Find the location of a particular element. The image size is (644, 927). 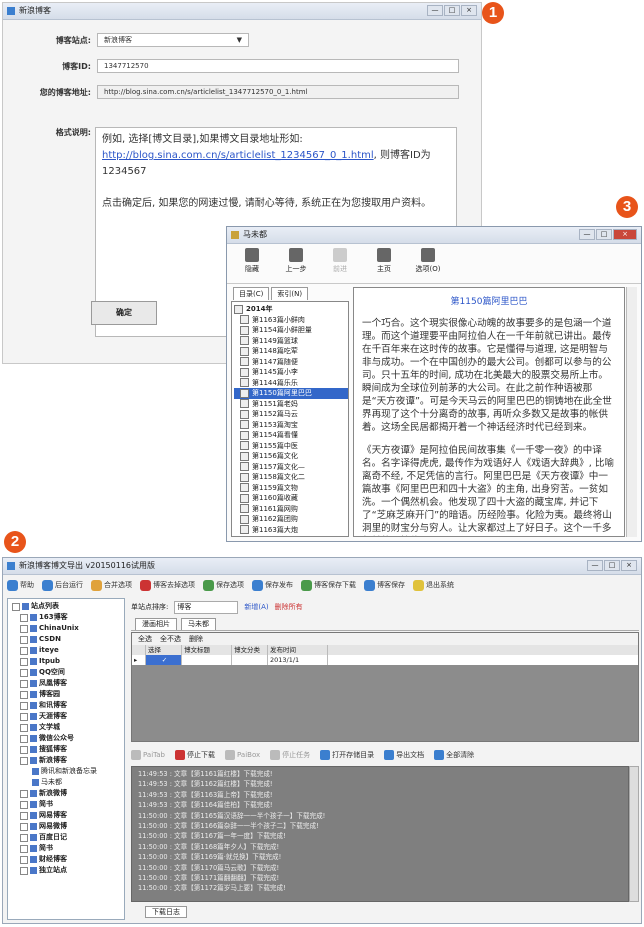

grid-delete-button: 删除 is located at coordinates (196, 639).